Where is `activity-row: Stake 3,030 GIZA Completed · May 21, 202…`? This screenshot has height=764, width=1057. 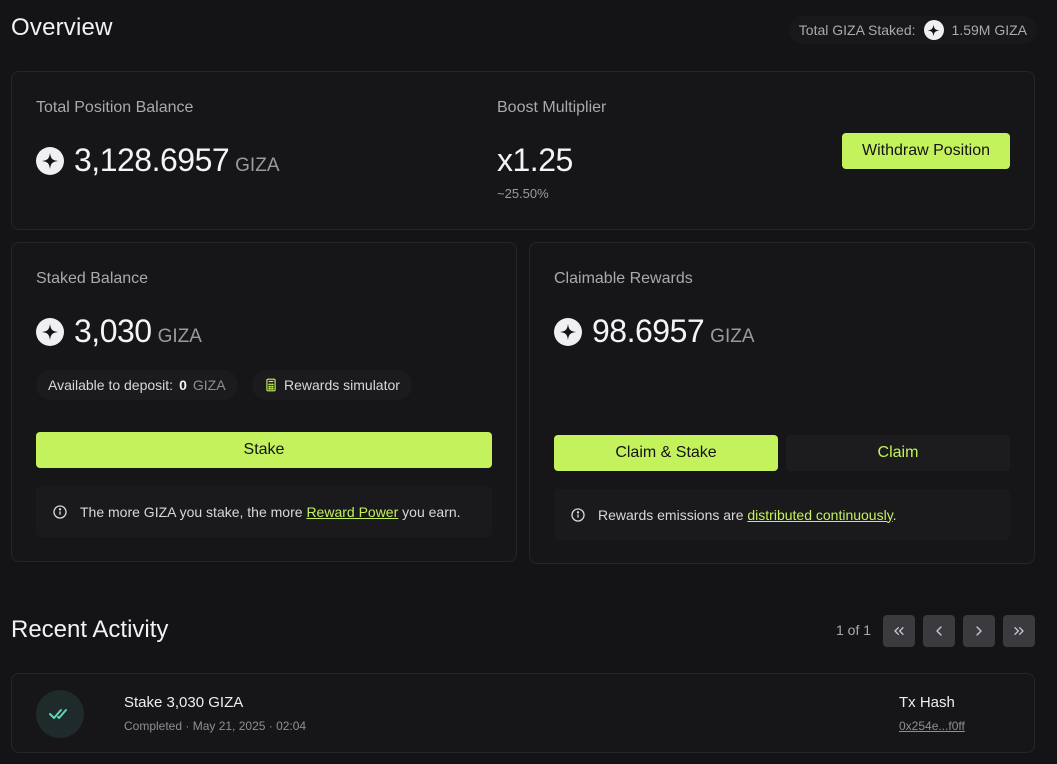 activity-row: Stake 3,030 GIZA Completed · May 21, 202… is located at coordinates (523, 713).